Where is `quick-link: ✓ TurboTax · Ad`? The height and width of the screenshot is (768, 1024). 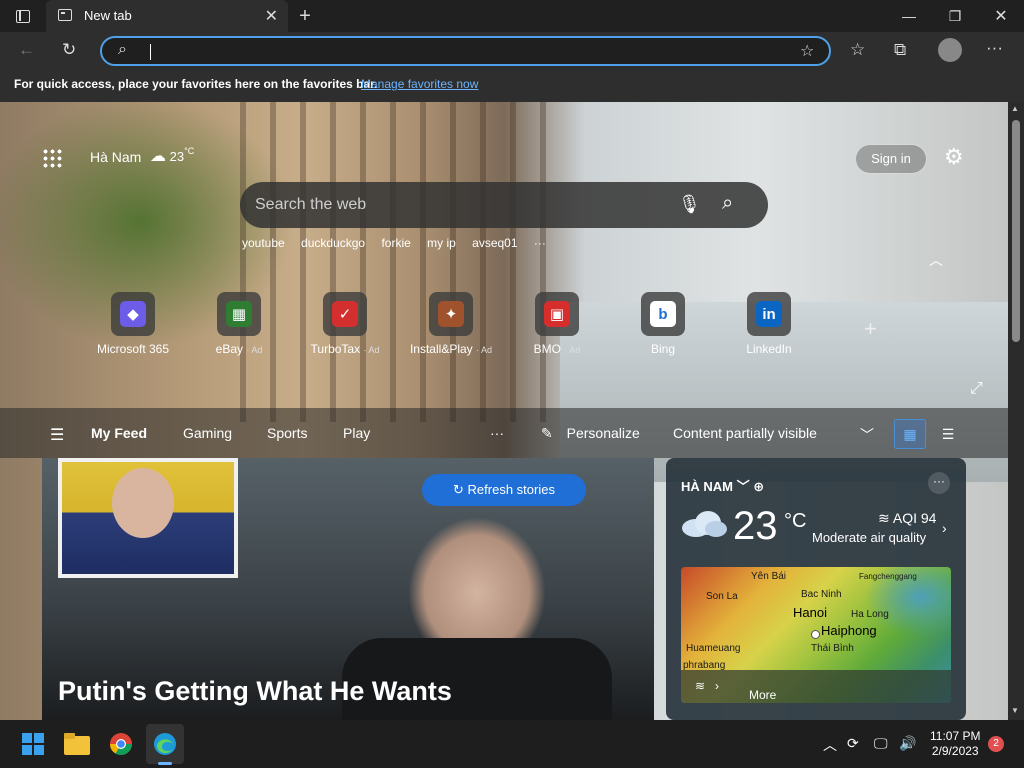
quick-link: ✓ TurboTax · Ad is located at coordinates (345, 324).